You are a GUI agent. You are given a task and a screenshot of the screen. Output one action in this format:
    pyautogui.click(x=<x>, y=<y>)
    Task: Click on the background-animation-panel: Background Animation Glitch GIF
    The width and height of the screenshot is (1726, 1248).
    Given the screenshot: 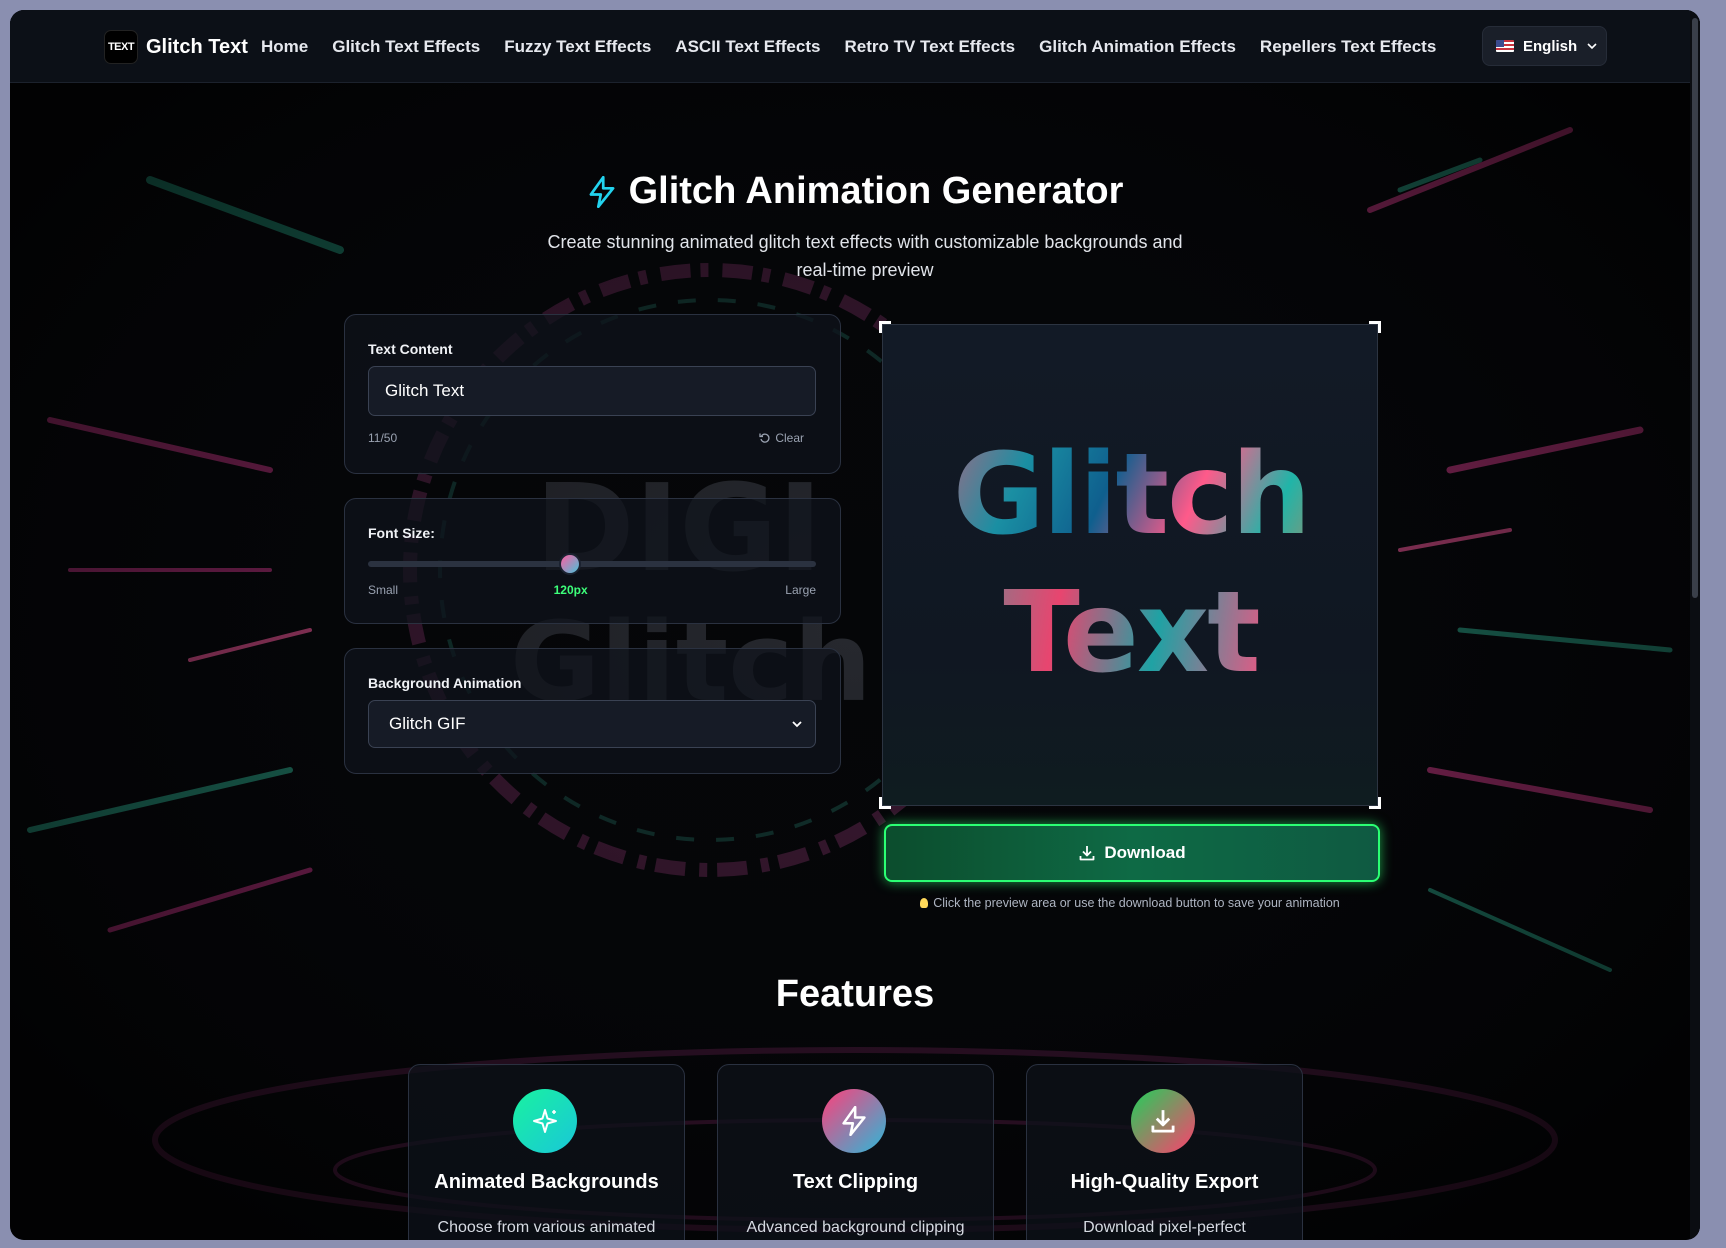 What is the action you would take?
    pyautogui.click(x=592, y=711)
    